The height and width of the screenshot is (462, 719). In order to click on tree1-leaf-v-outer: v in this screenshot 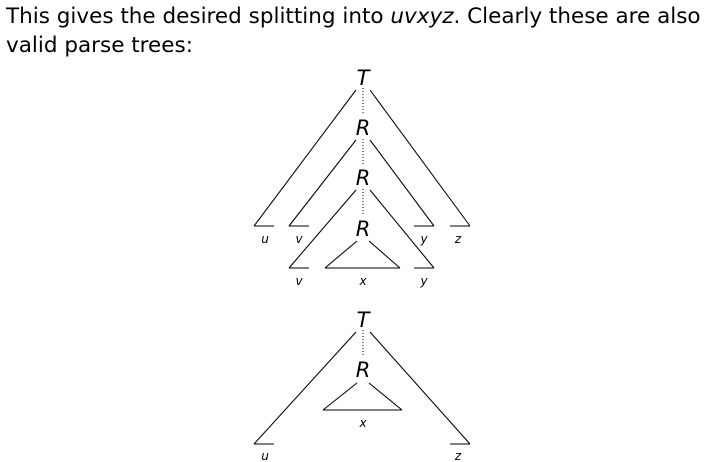, I will do `click(299, 239)`.